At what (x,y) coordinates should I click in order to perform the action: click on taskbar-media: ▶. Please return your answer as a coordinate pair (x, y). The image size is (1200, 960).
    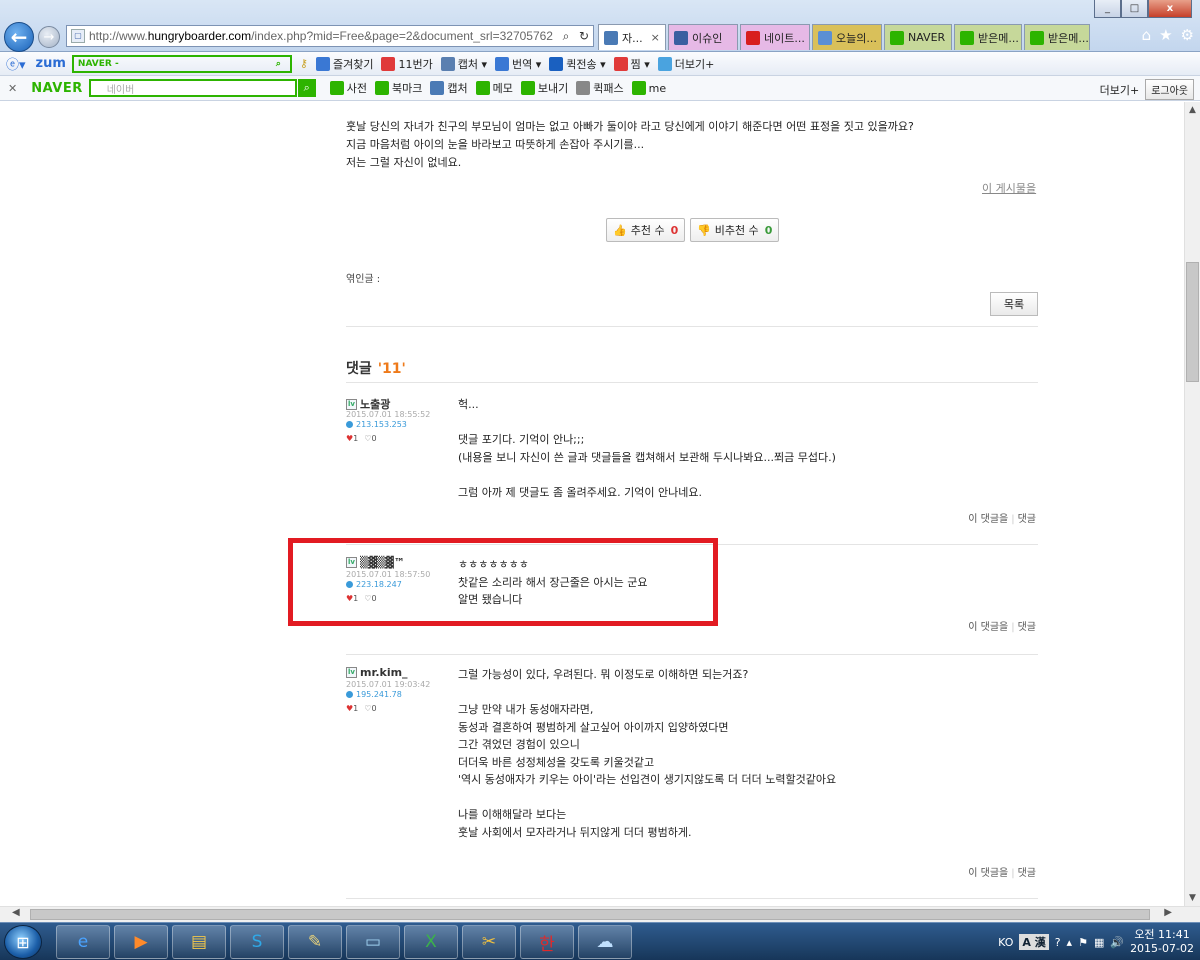
    Looking at the image, I should click on (141, 942).